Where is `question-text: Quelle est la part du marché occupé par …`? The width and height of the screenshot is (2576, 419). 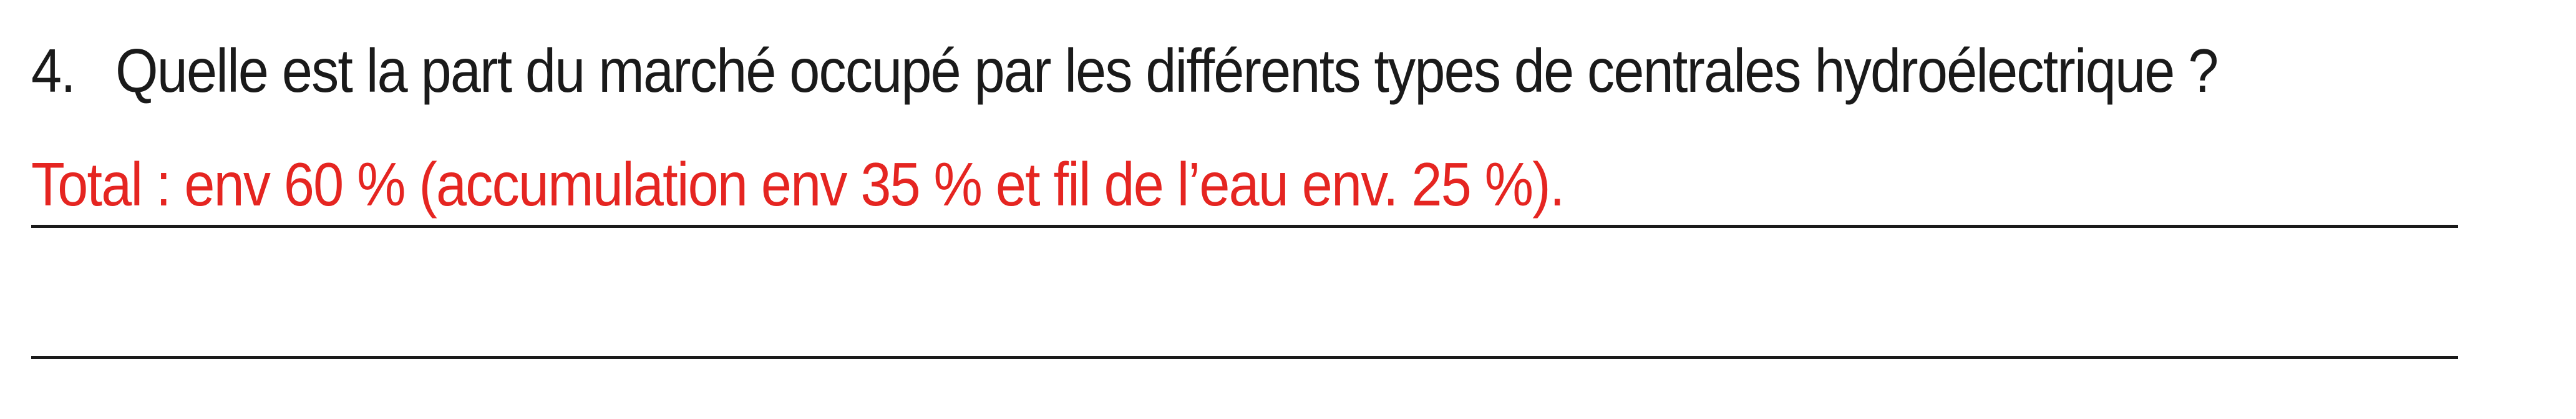
question-text: Quelle est la part du marché occupé par … is located at coordinates (1167, 70).